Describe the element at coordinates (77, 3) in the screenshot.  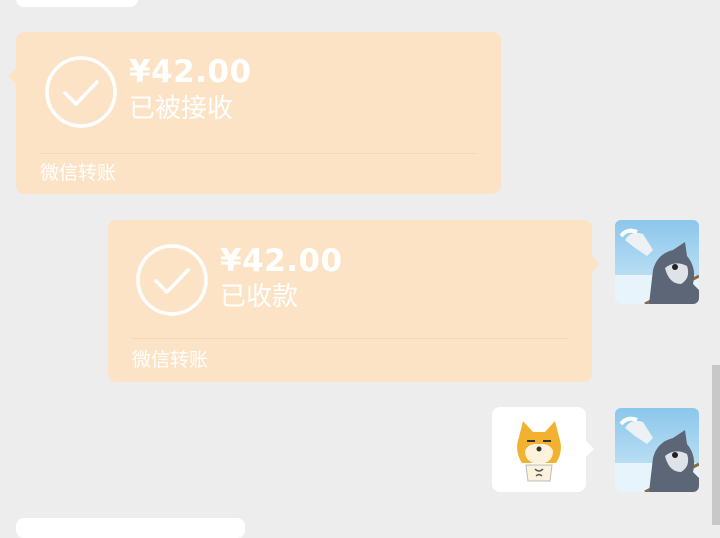
I see `message-bubble-partial-top` at that location.